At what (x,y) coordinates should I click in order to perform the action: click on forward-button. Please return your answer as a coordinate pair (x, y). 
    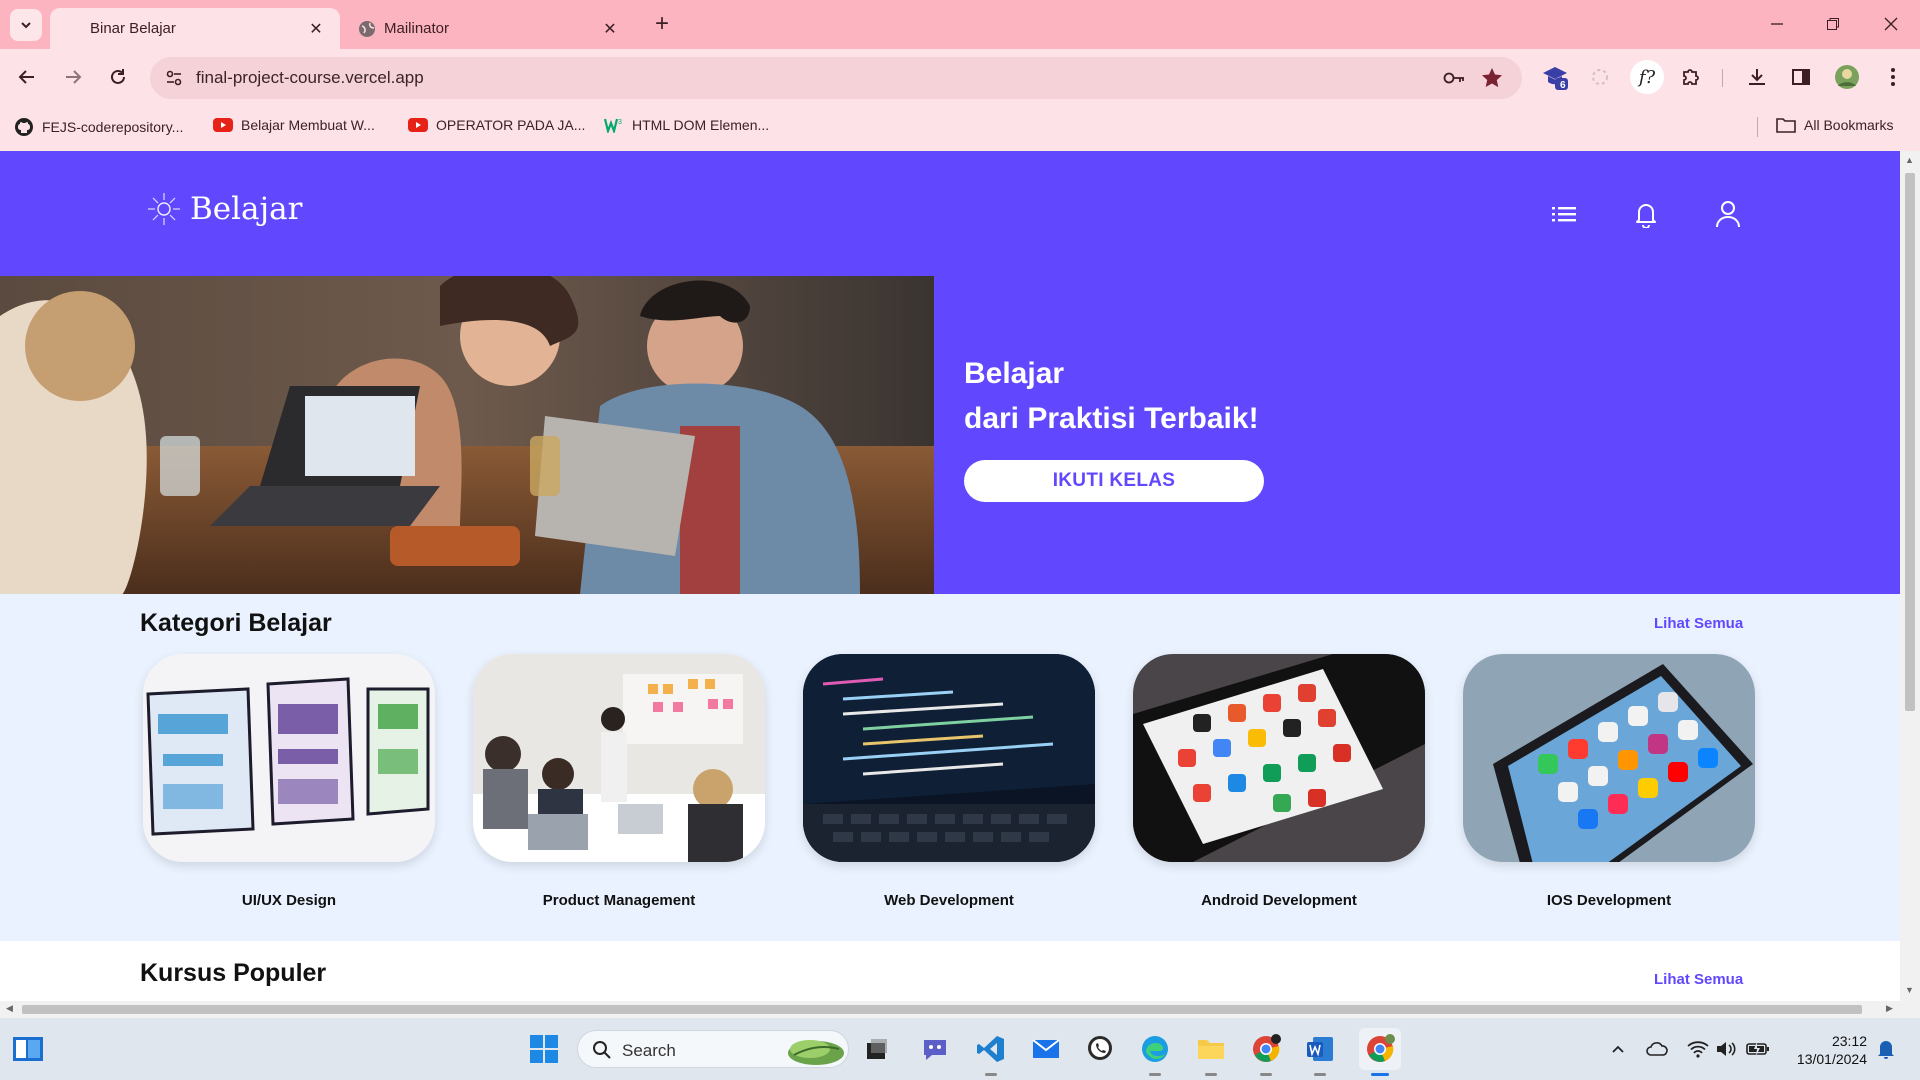
    Looking at the image, I should click on (73, 77).